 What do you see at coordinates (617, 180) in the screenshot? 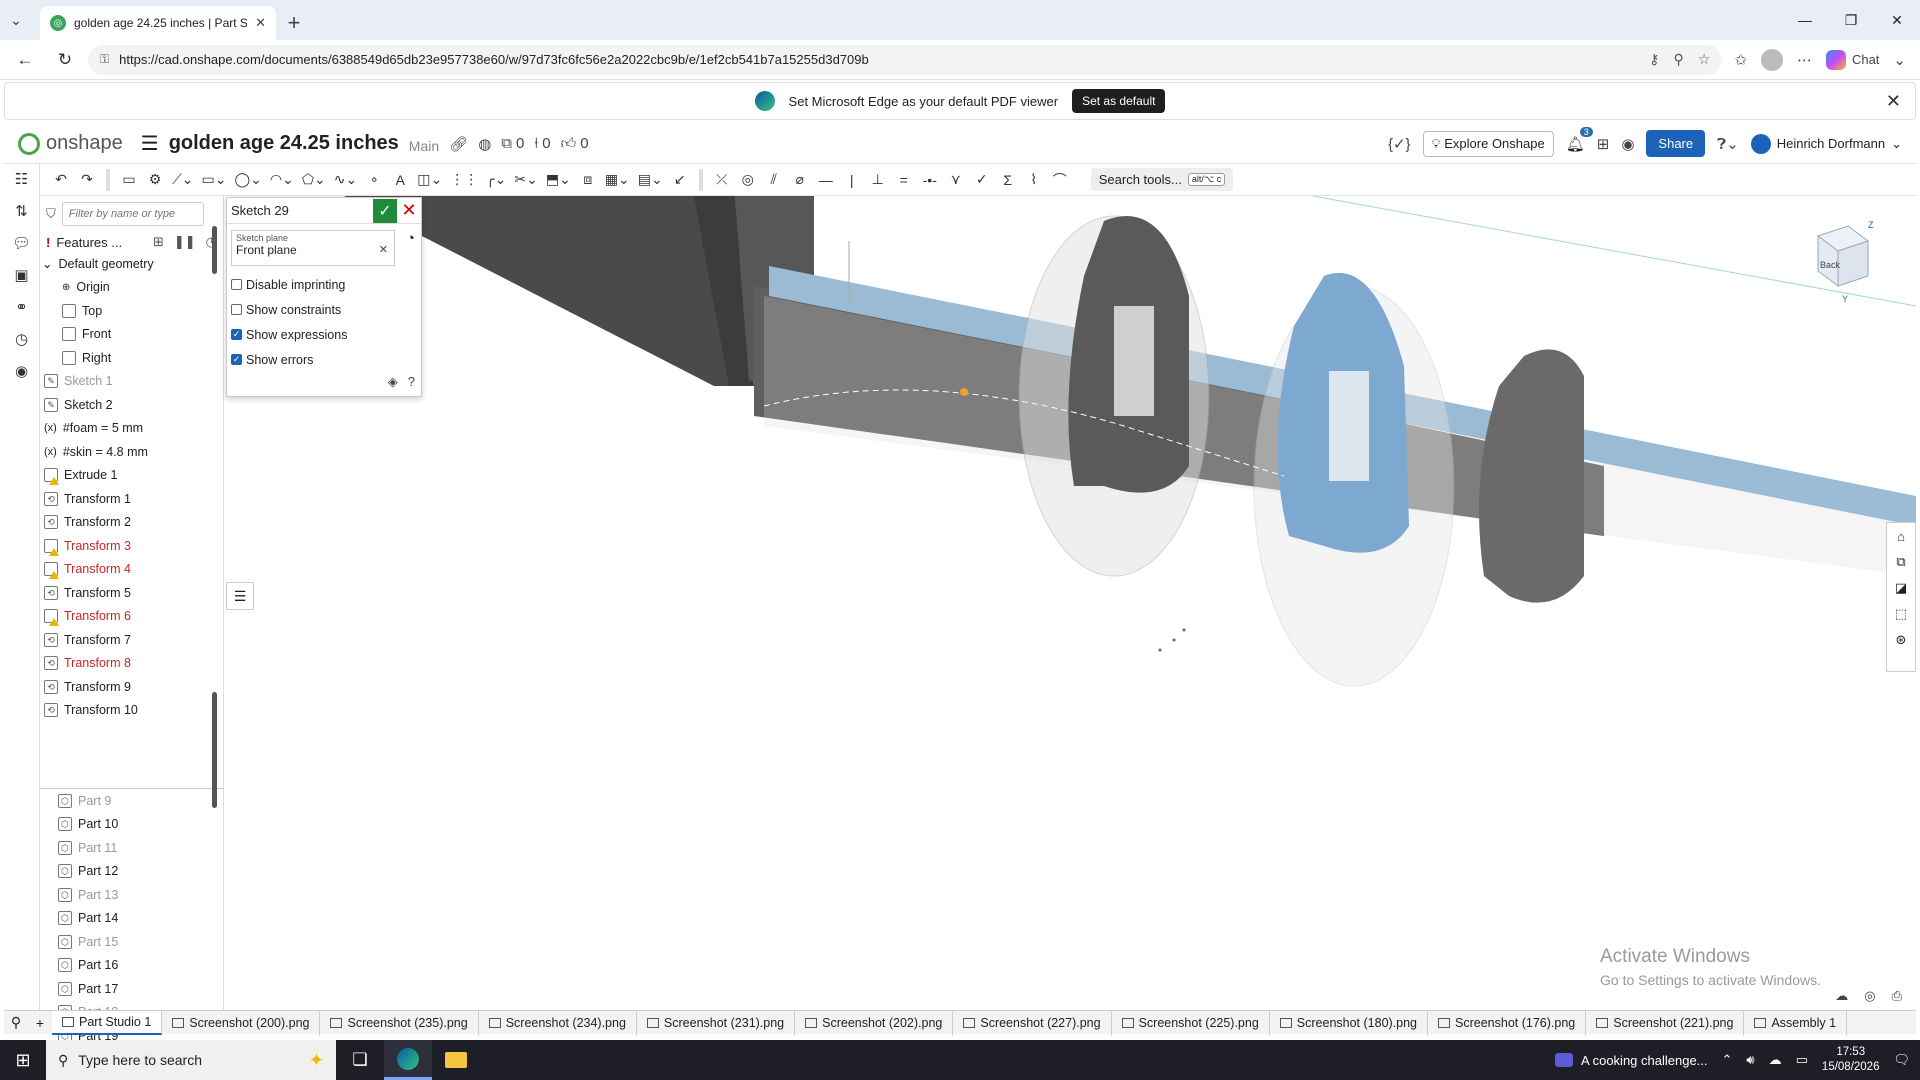
I see `pattern-icon: ▦⌄` at bounding box center [617, 180].